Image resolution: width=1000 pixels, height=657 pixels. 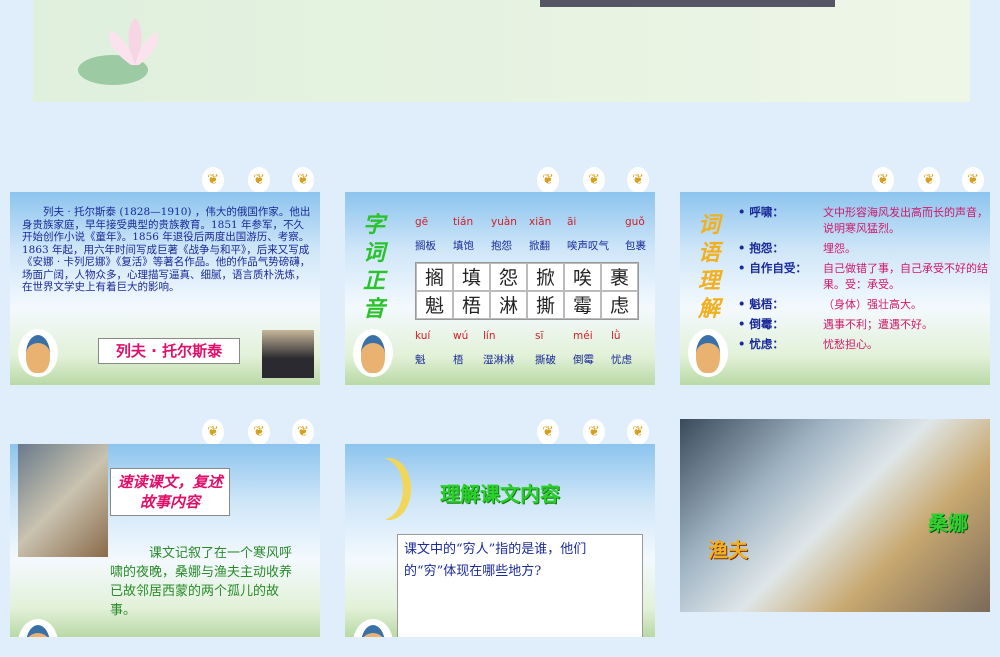 I want to click on grid-char: 魁, so click(x=434, y=305).